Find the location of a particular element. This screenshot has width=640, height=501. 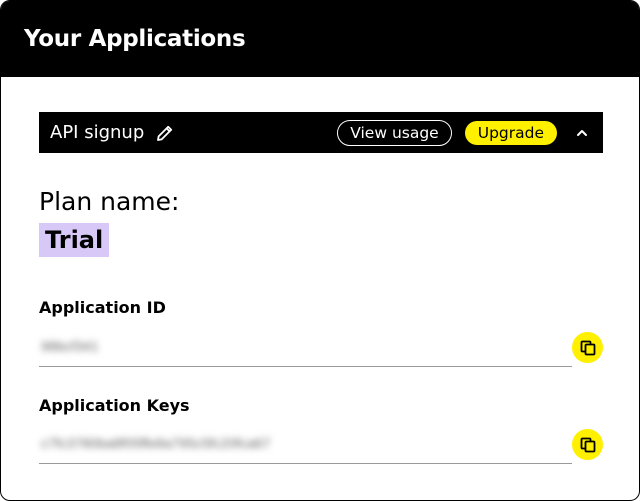

upgrade-button: Upgrade is located at coordinates (510, 132).